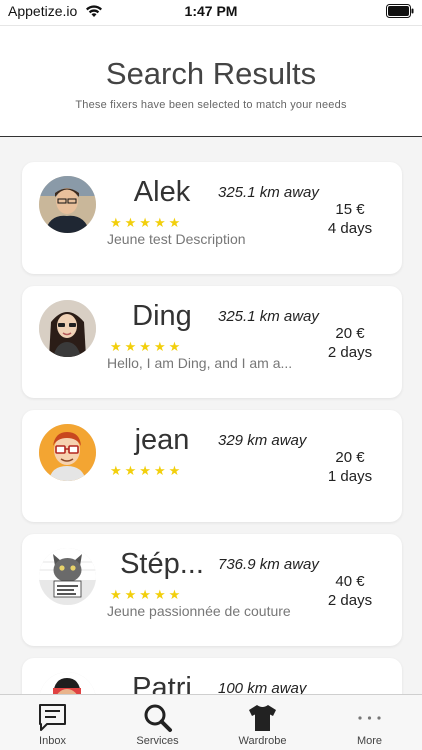 Image resolution: width=422 pixels, height=750 pixels. Describe the element at coordinates (350, 228) in the screenshot. I see `duration-label: 4 days` at that location.